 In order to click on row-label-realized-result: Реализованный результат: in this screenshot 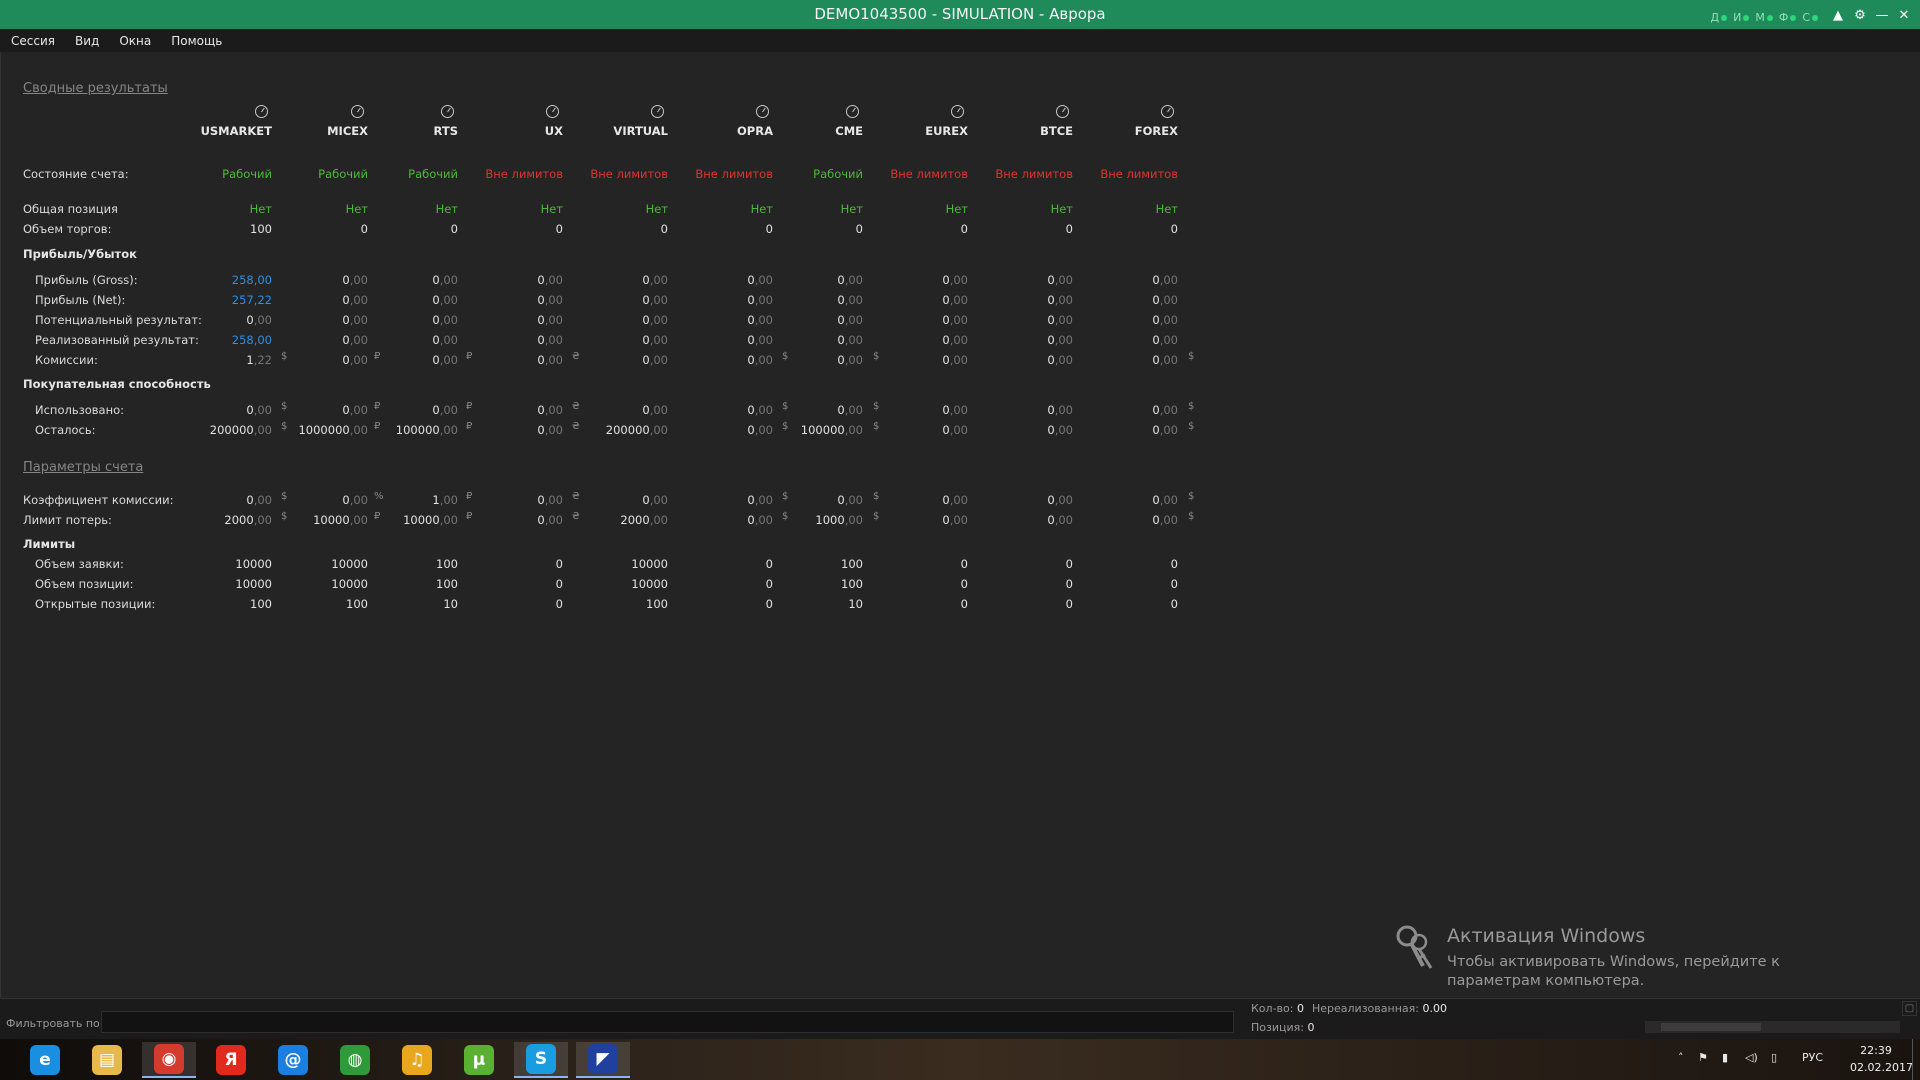, I will do `click(117, 340)`.